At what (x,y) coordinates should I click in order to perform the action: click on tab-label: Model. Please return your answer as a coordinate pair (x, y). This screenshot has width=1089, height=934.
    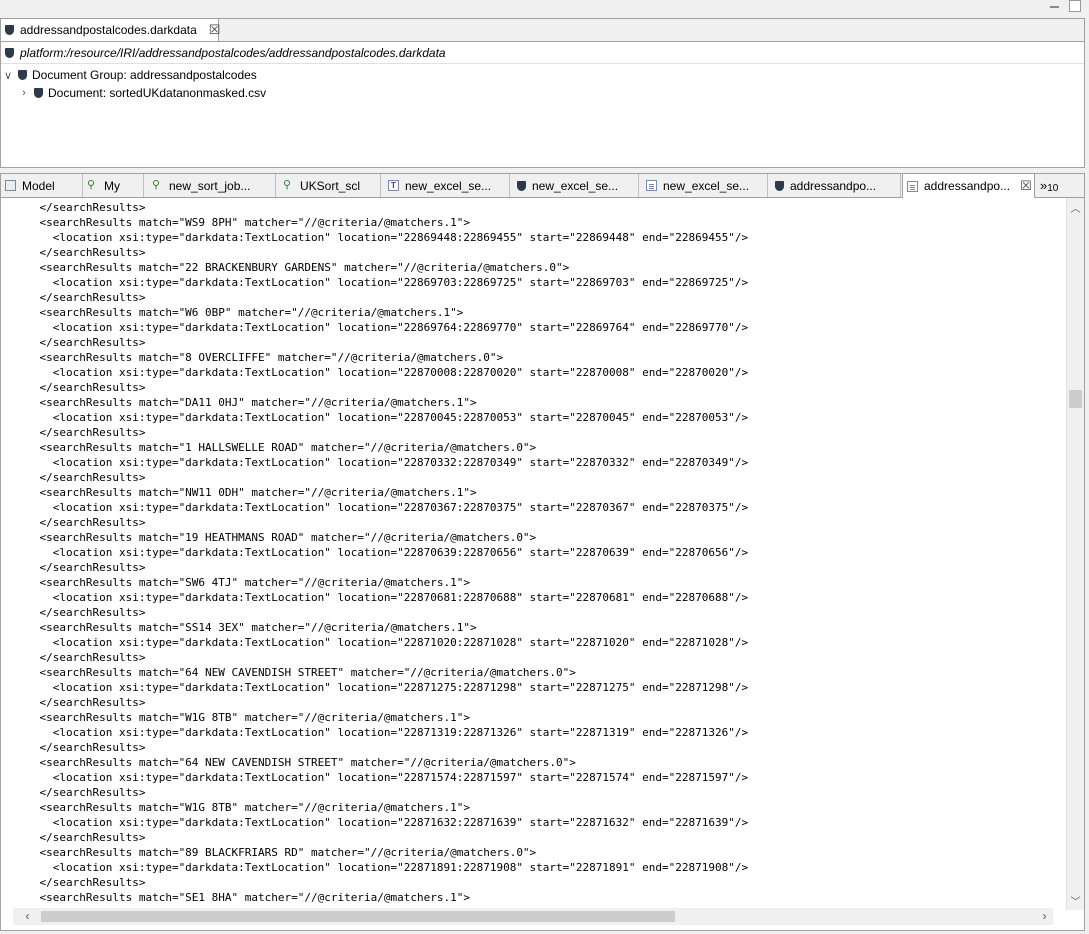
    Looking at the image, I should click on (38, 185).